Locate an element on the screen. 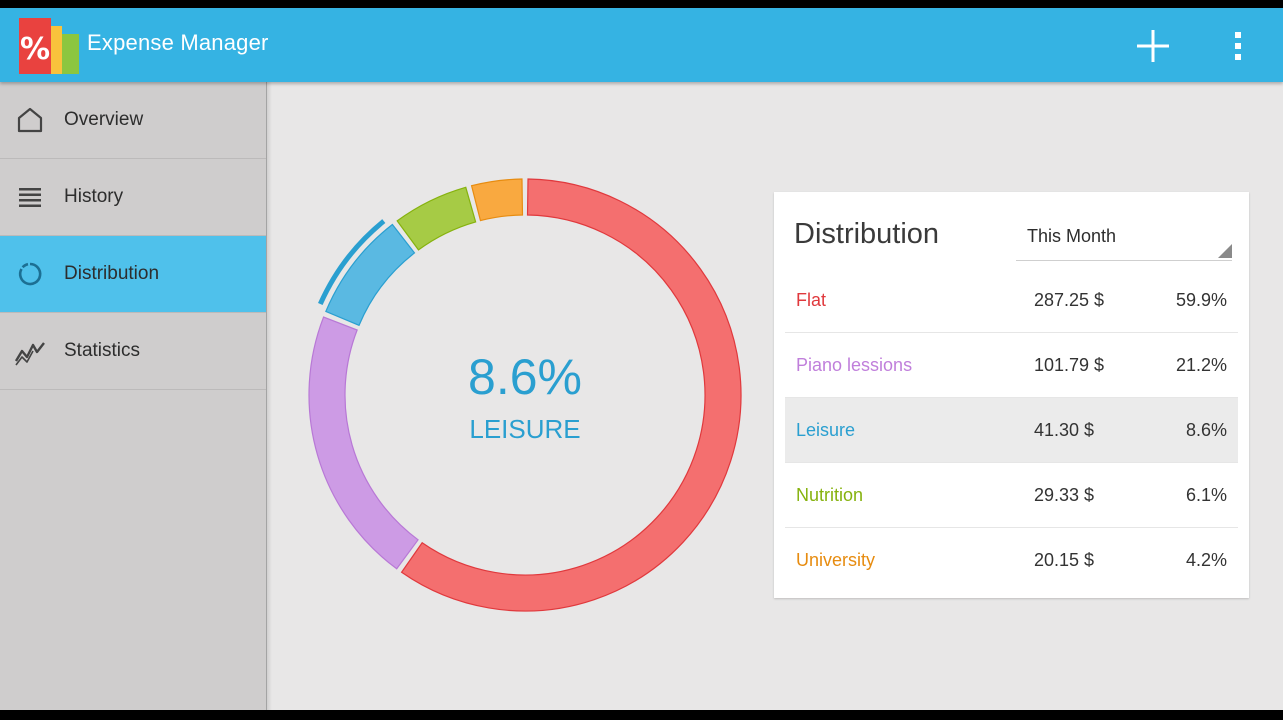 This screenshot has width=1283, height=720. selected-category-label: LEISURE is located at coordinates (525, 429).